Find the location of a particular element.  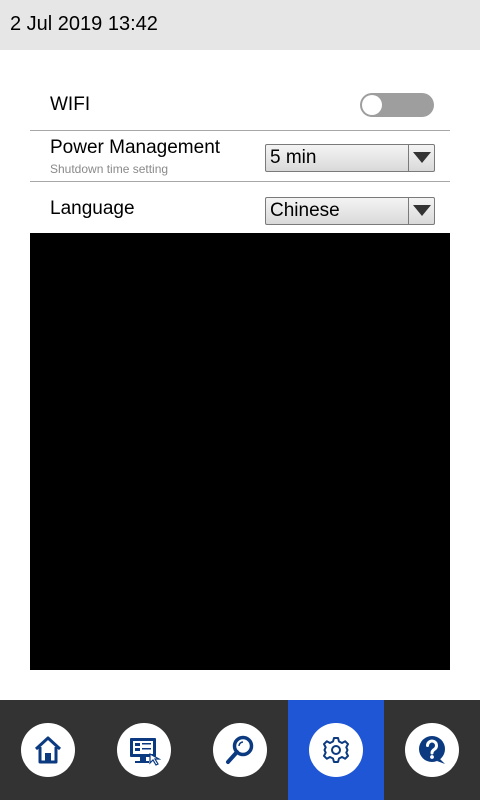

power-management-label: Power Management is located at coordinates (135, 147).